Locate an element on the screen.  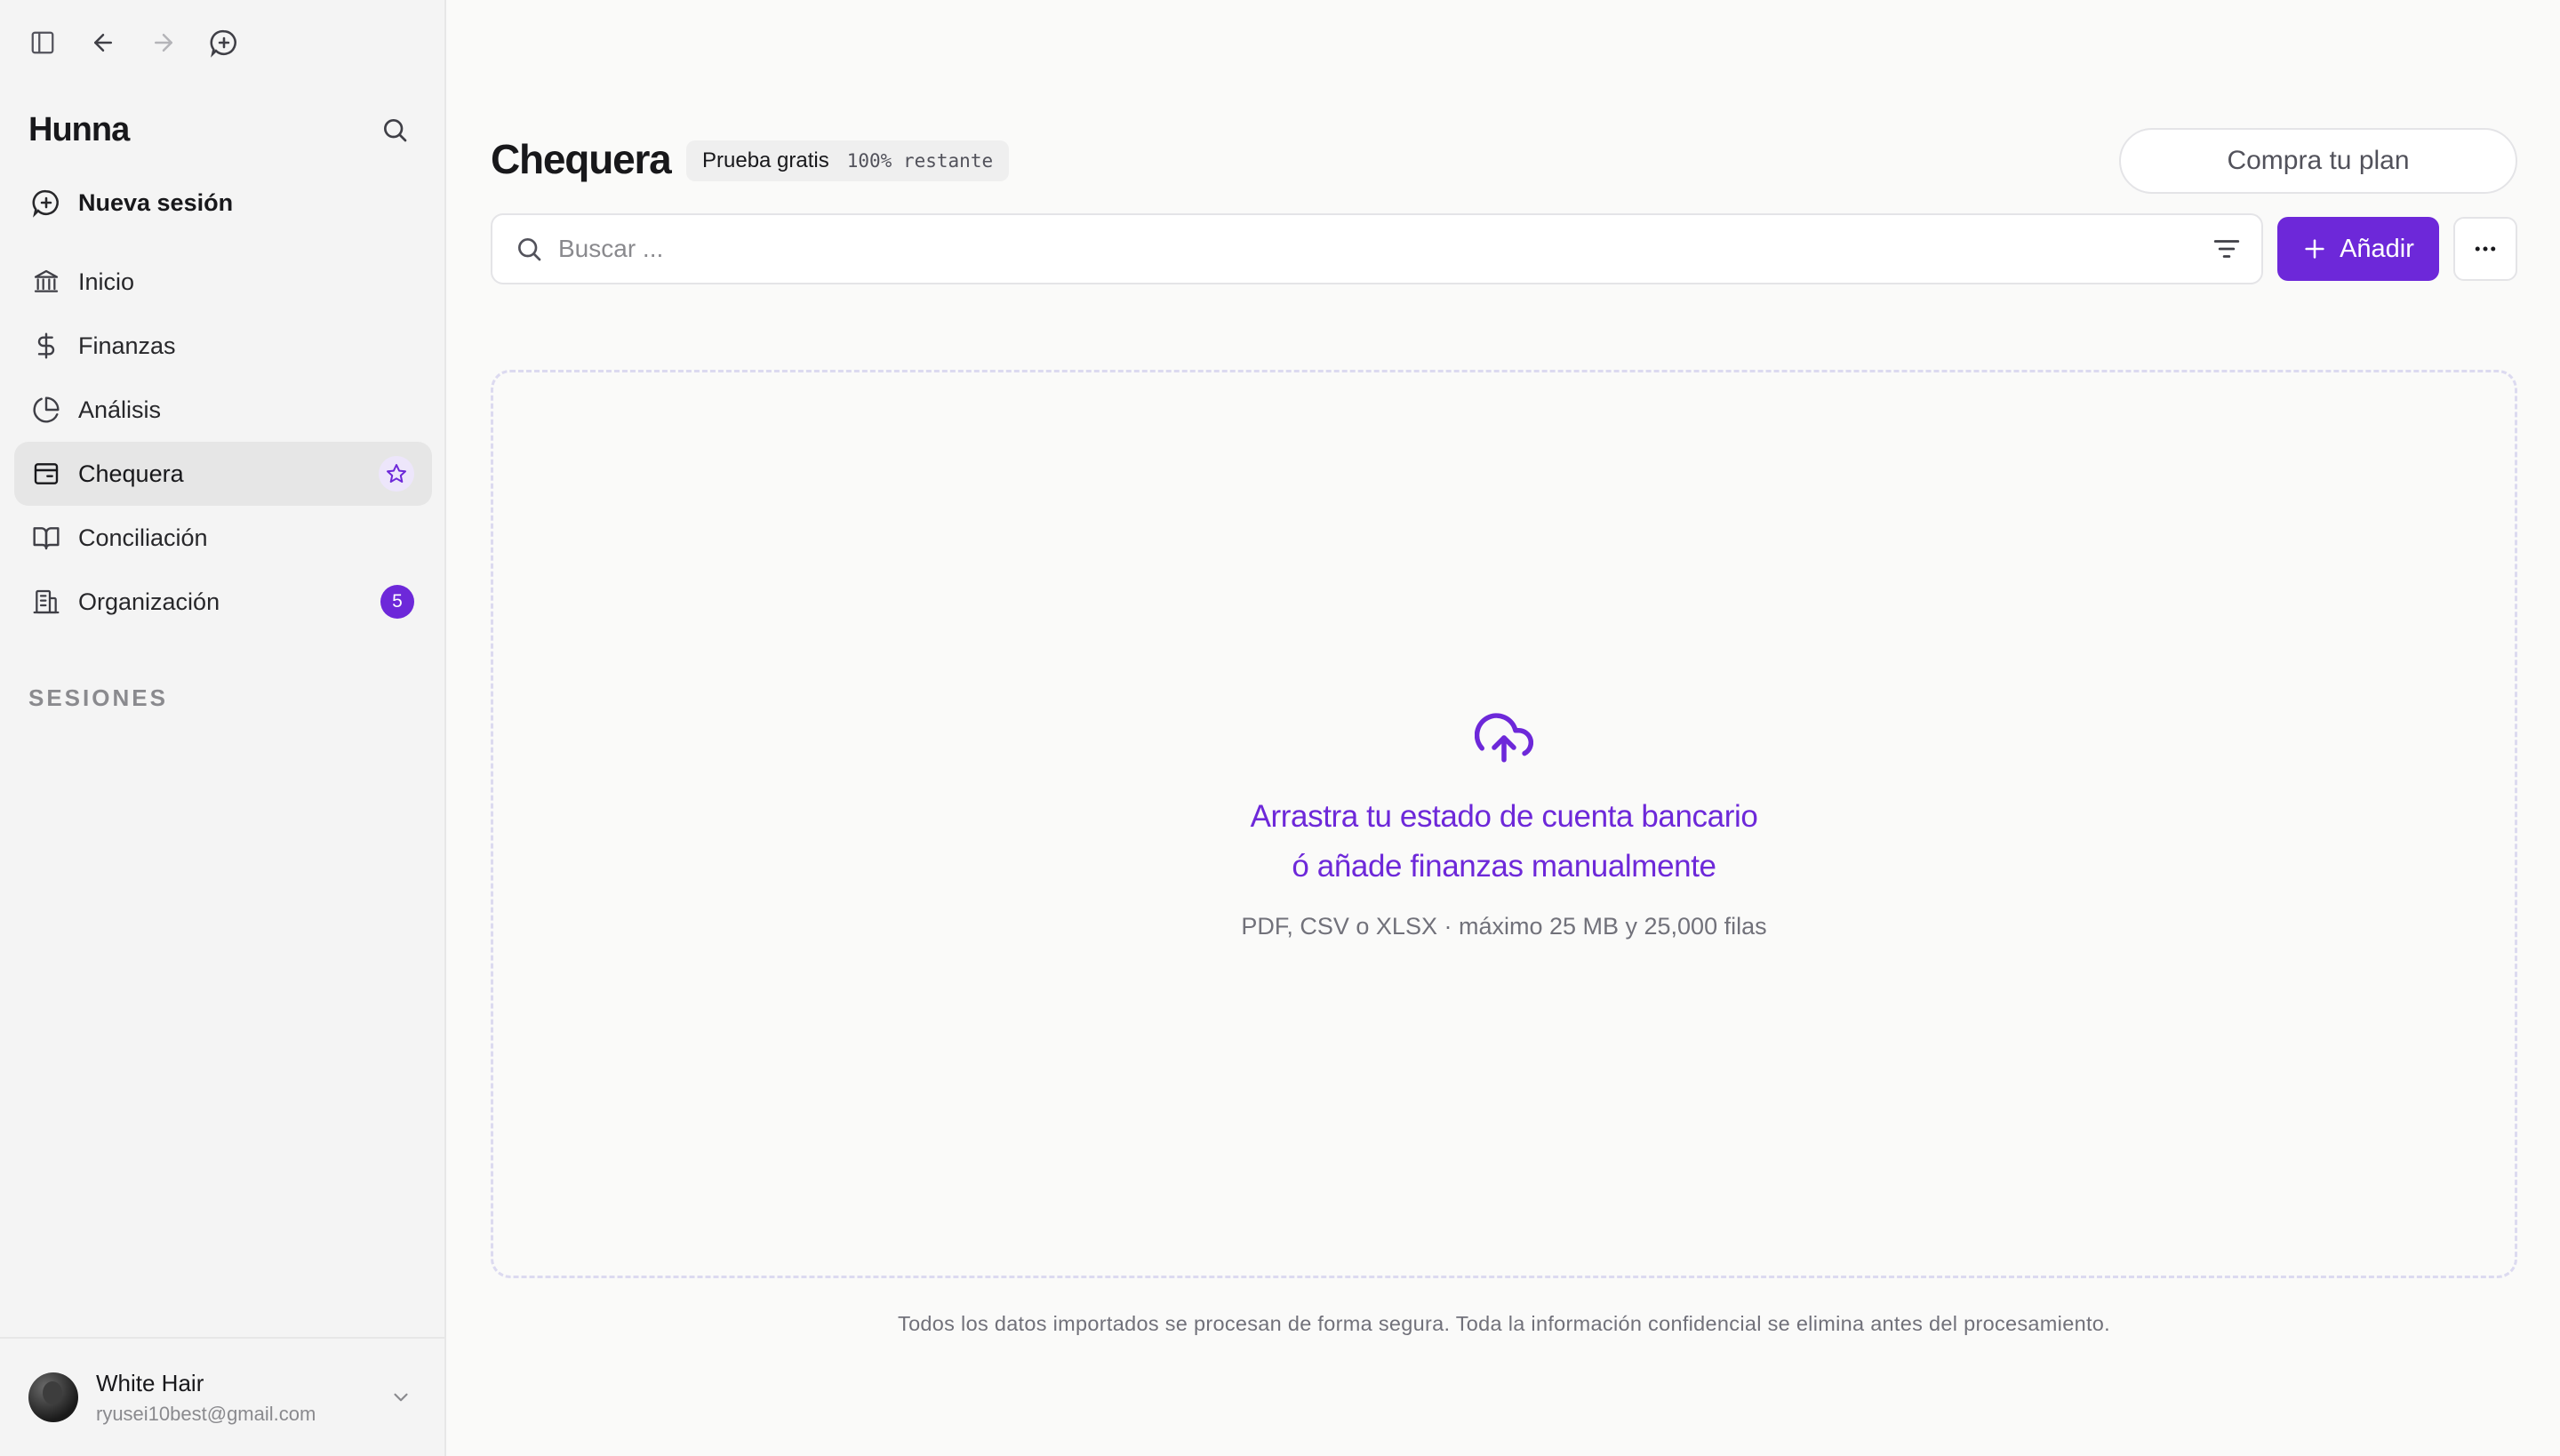
sidebar-item-label: Finanzas is located at coordinates (127, 345).